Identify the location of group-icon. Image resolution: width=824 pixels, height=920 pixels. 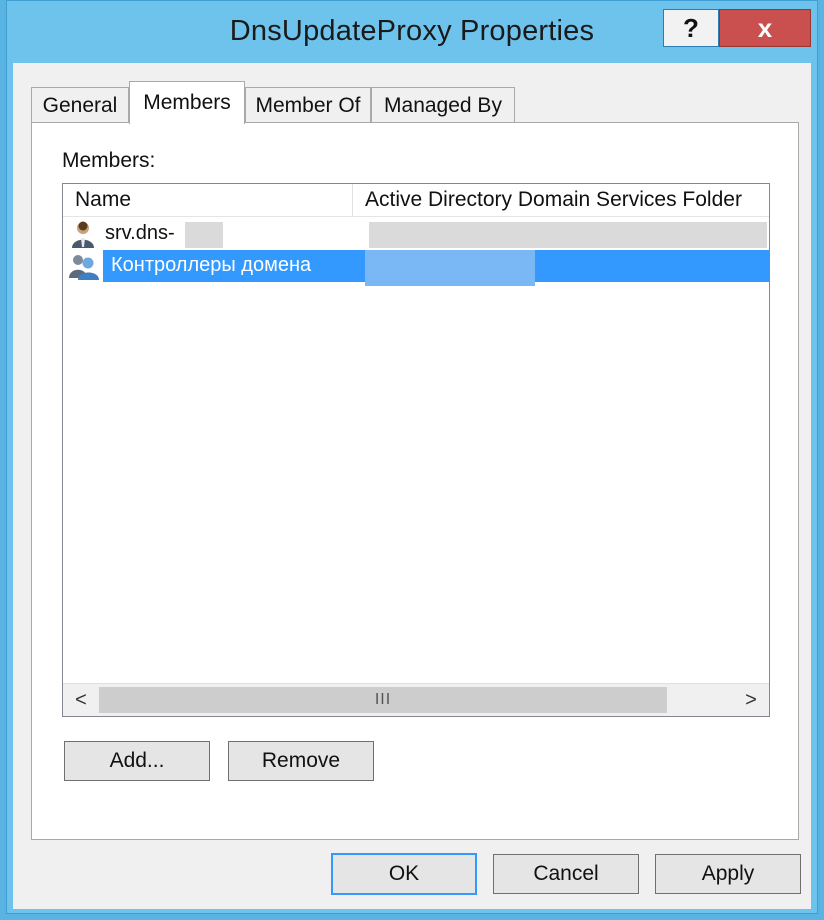
(84, 267).